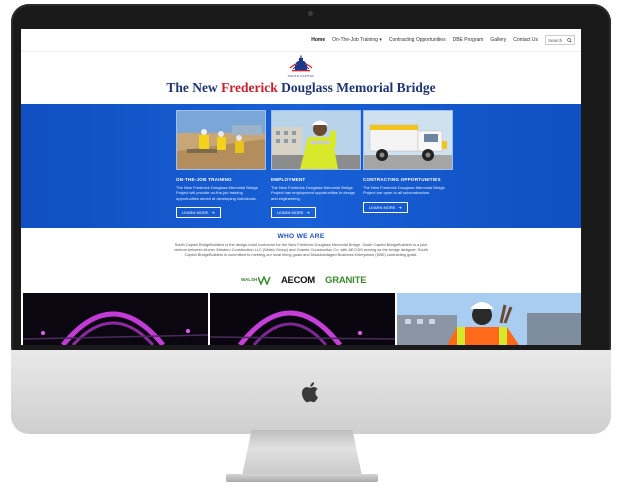  I want to click on search-input: Search, so click(560, 40).